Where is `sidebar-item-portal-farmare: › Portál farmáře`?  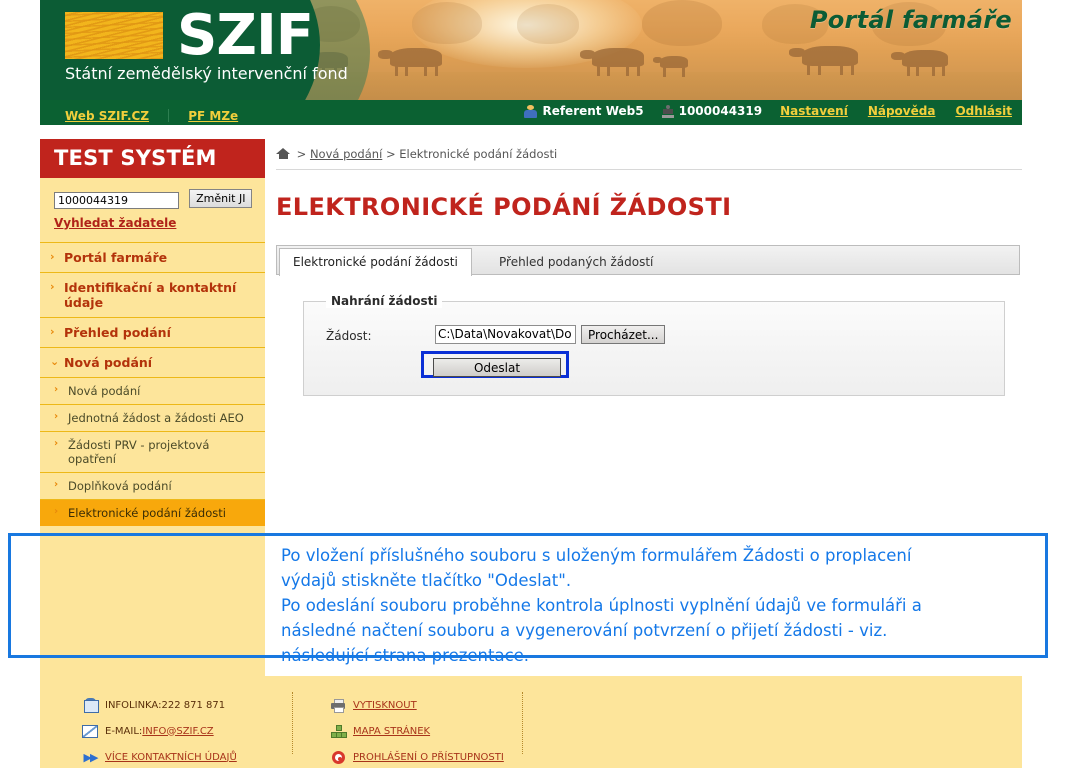
sidebar-item-portal-farmare: › Portál farmáře is located at coordinates (152, 257).